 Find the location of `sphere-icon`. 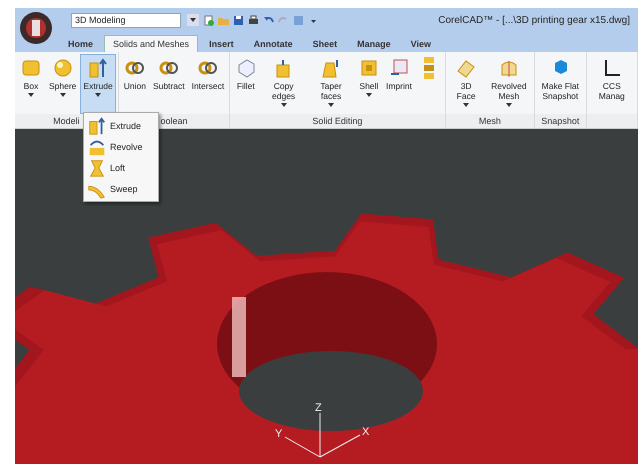

sphere-icon is located at coordinates (63, 68).